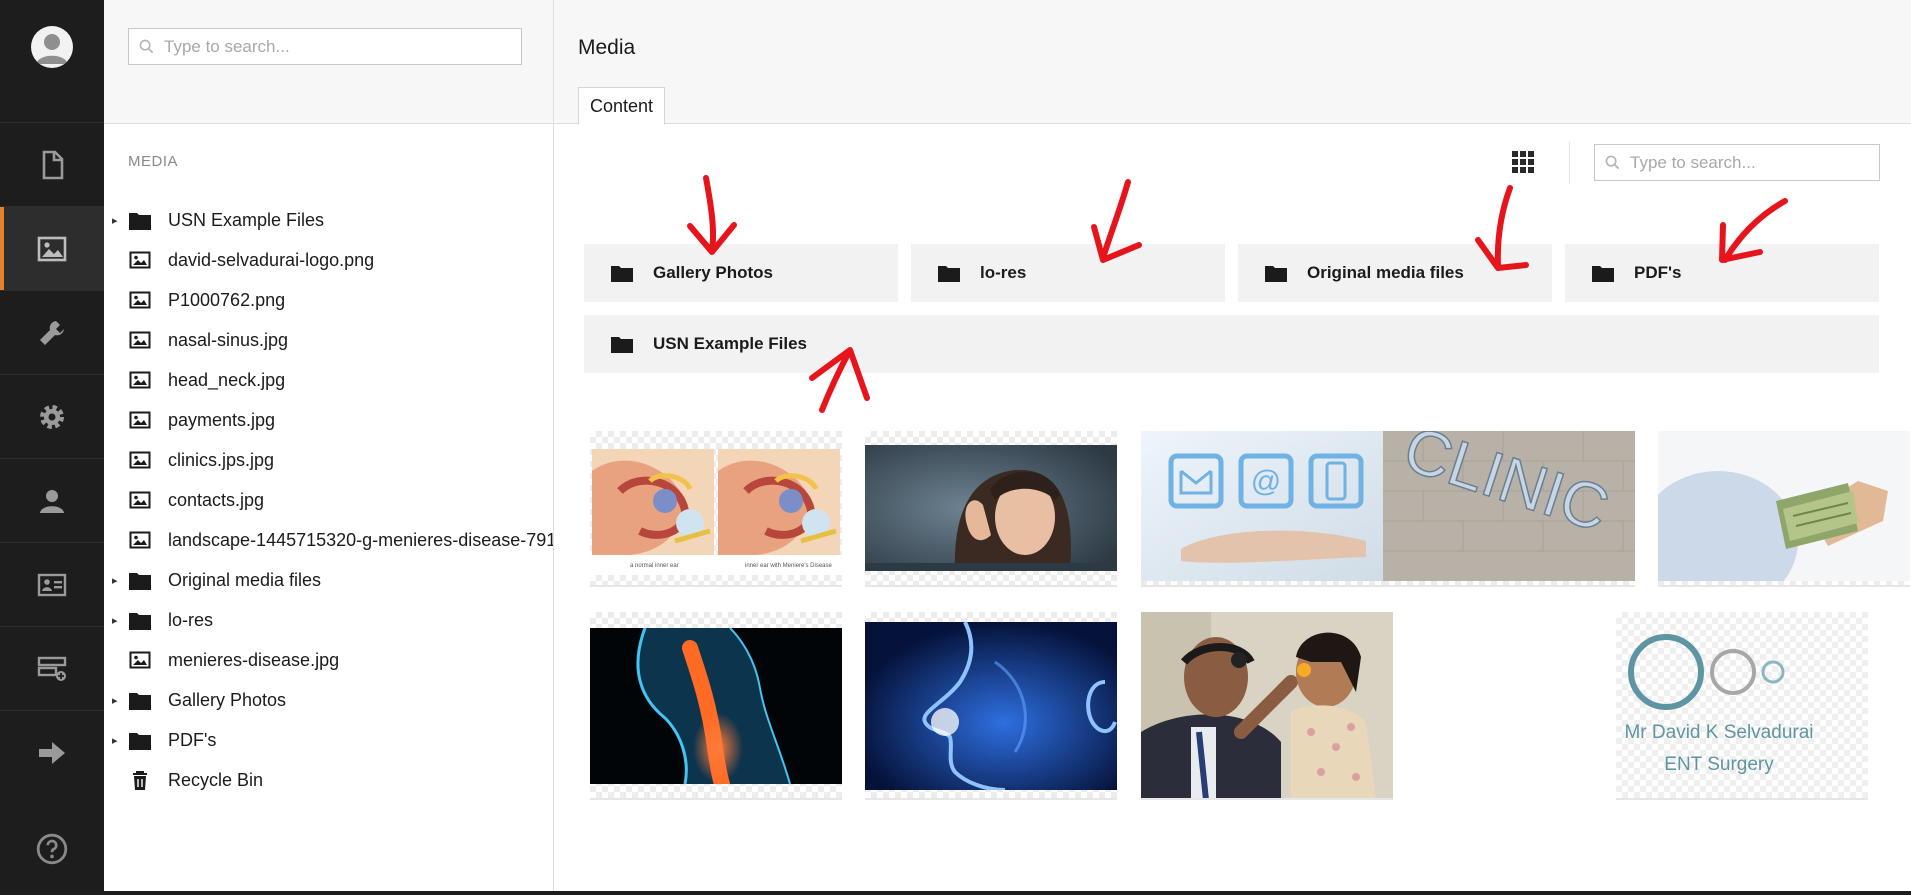  Describe the element at coordinates (52, 164) in the screenshot. I see `rail-content` at that location.